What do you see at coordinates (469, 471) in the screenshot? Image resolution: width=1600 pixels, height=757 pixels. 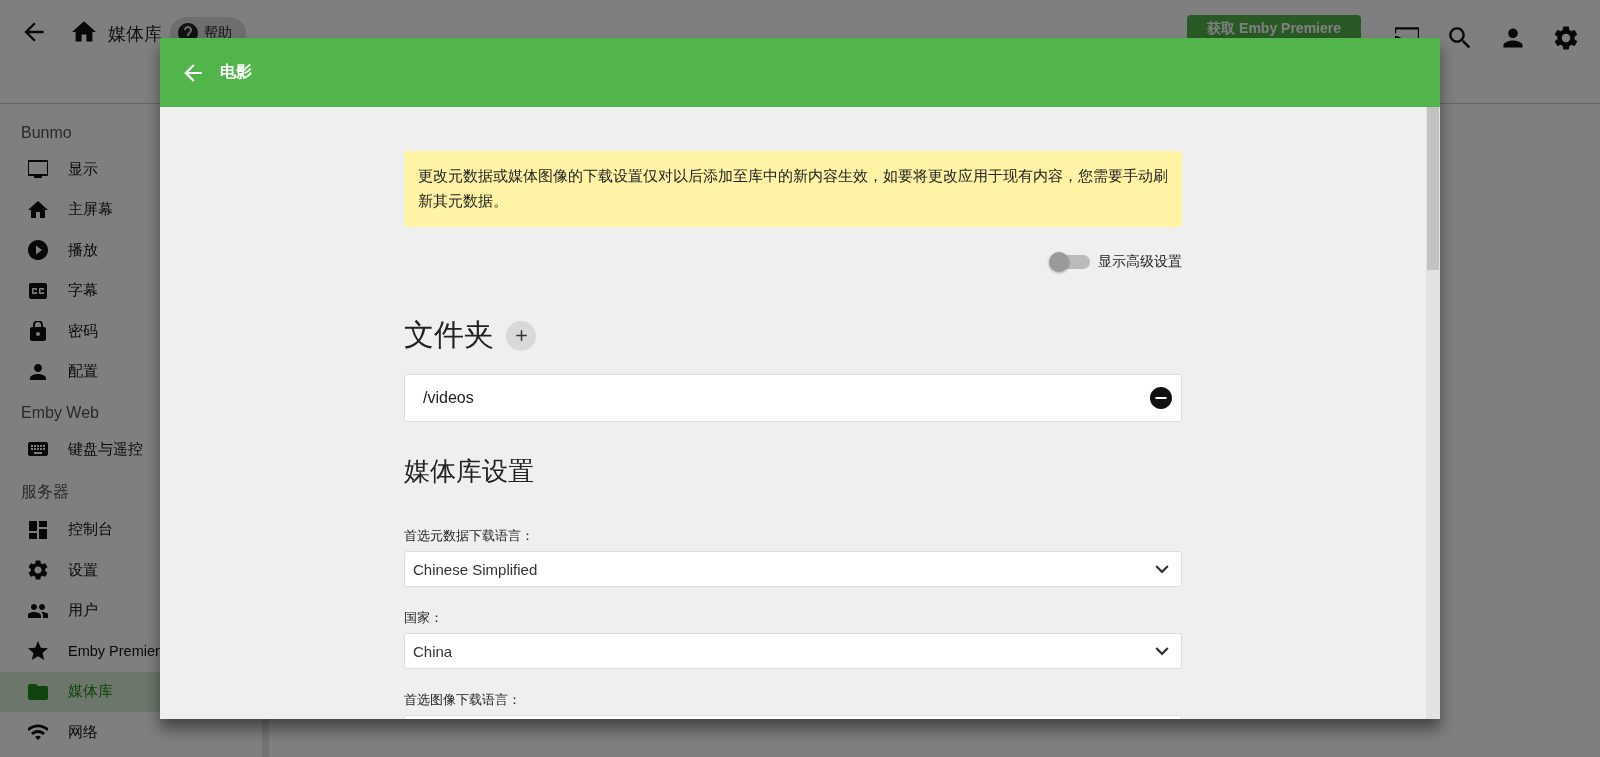 I see `section-heading: 媒体库设置` at bounding box center [469, 471].